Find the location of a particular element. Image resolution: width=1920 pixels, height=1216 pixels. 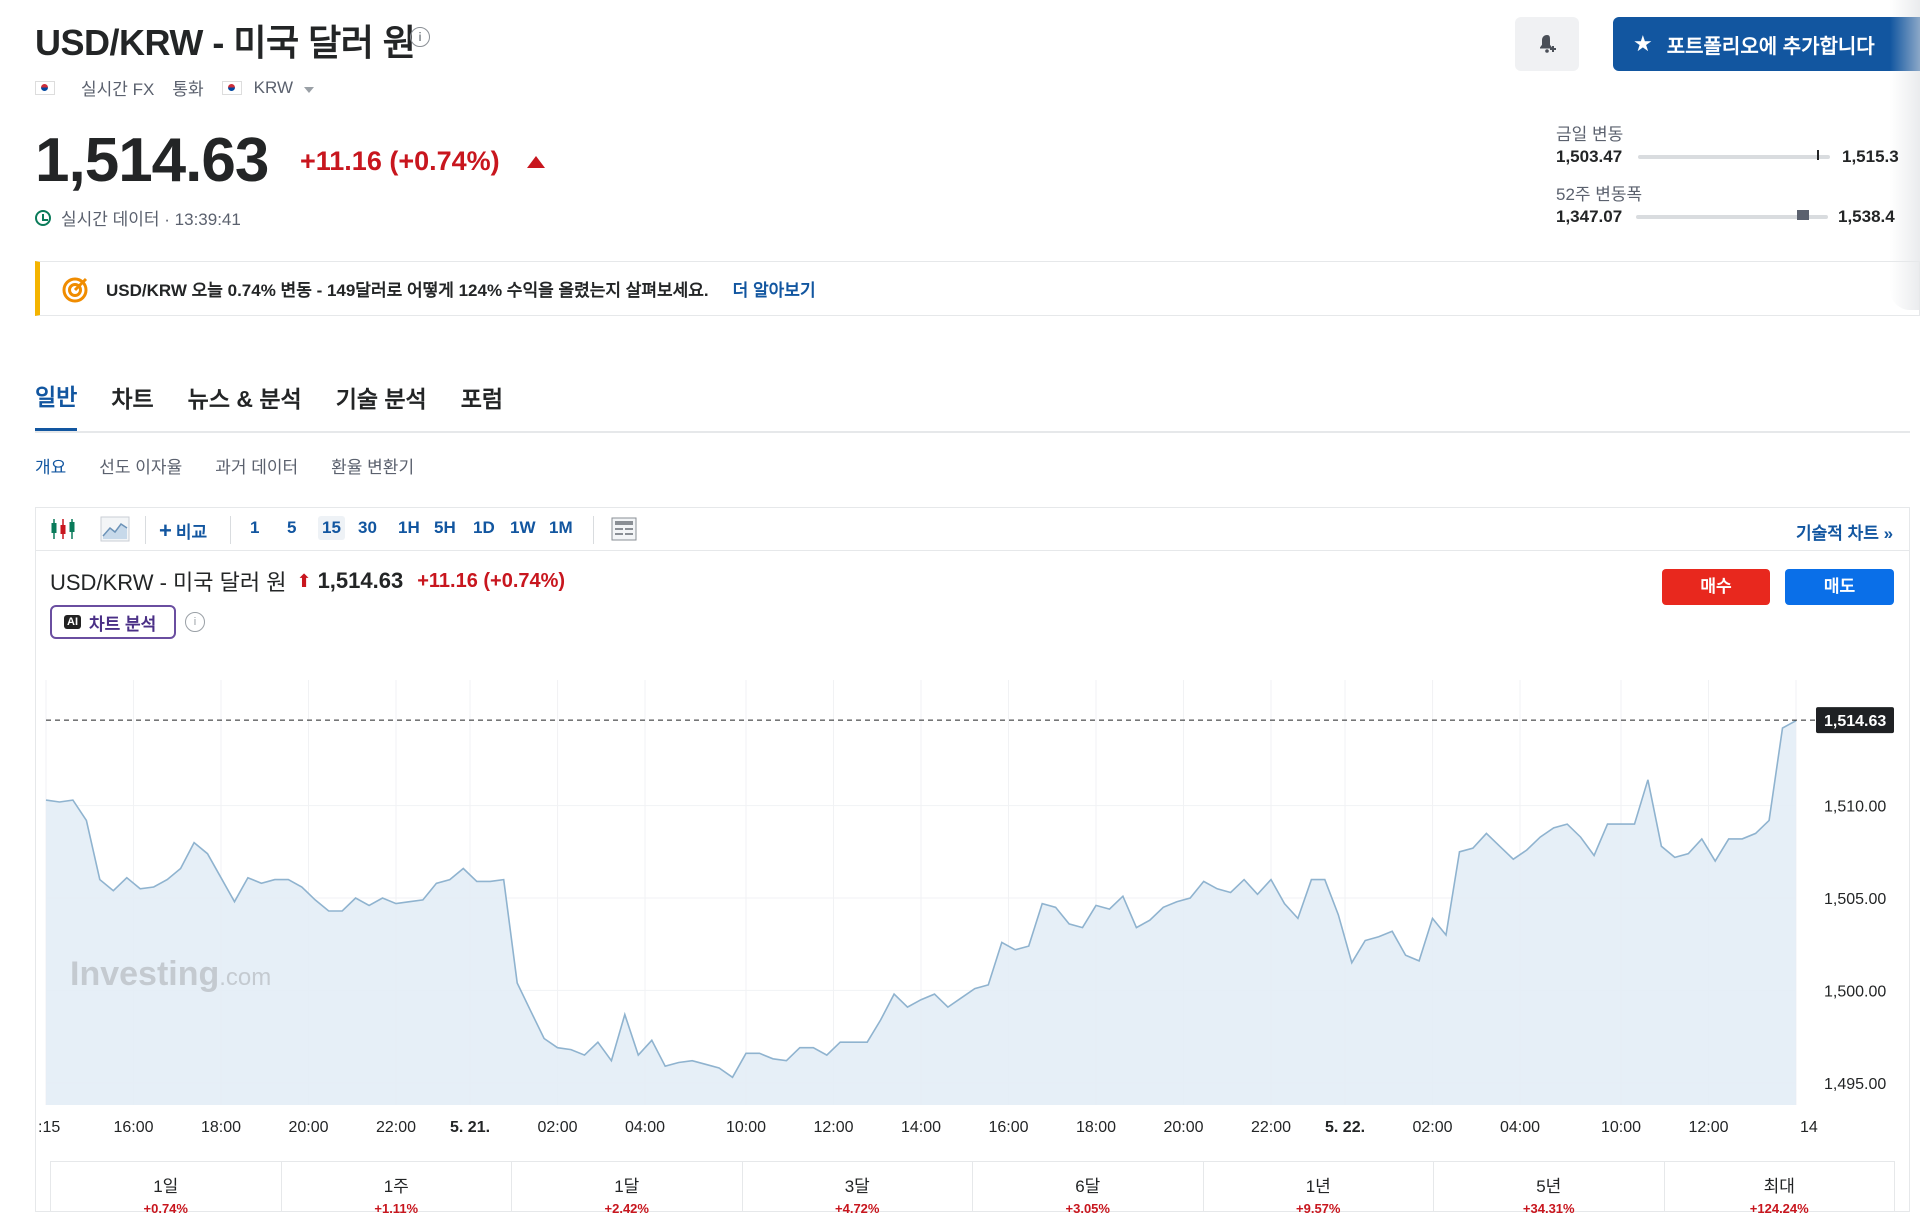

timeframe-5h: 5H is located at coordinates (445, 528).